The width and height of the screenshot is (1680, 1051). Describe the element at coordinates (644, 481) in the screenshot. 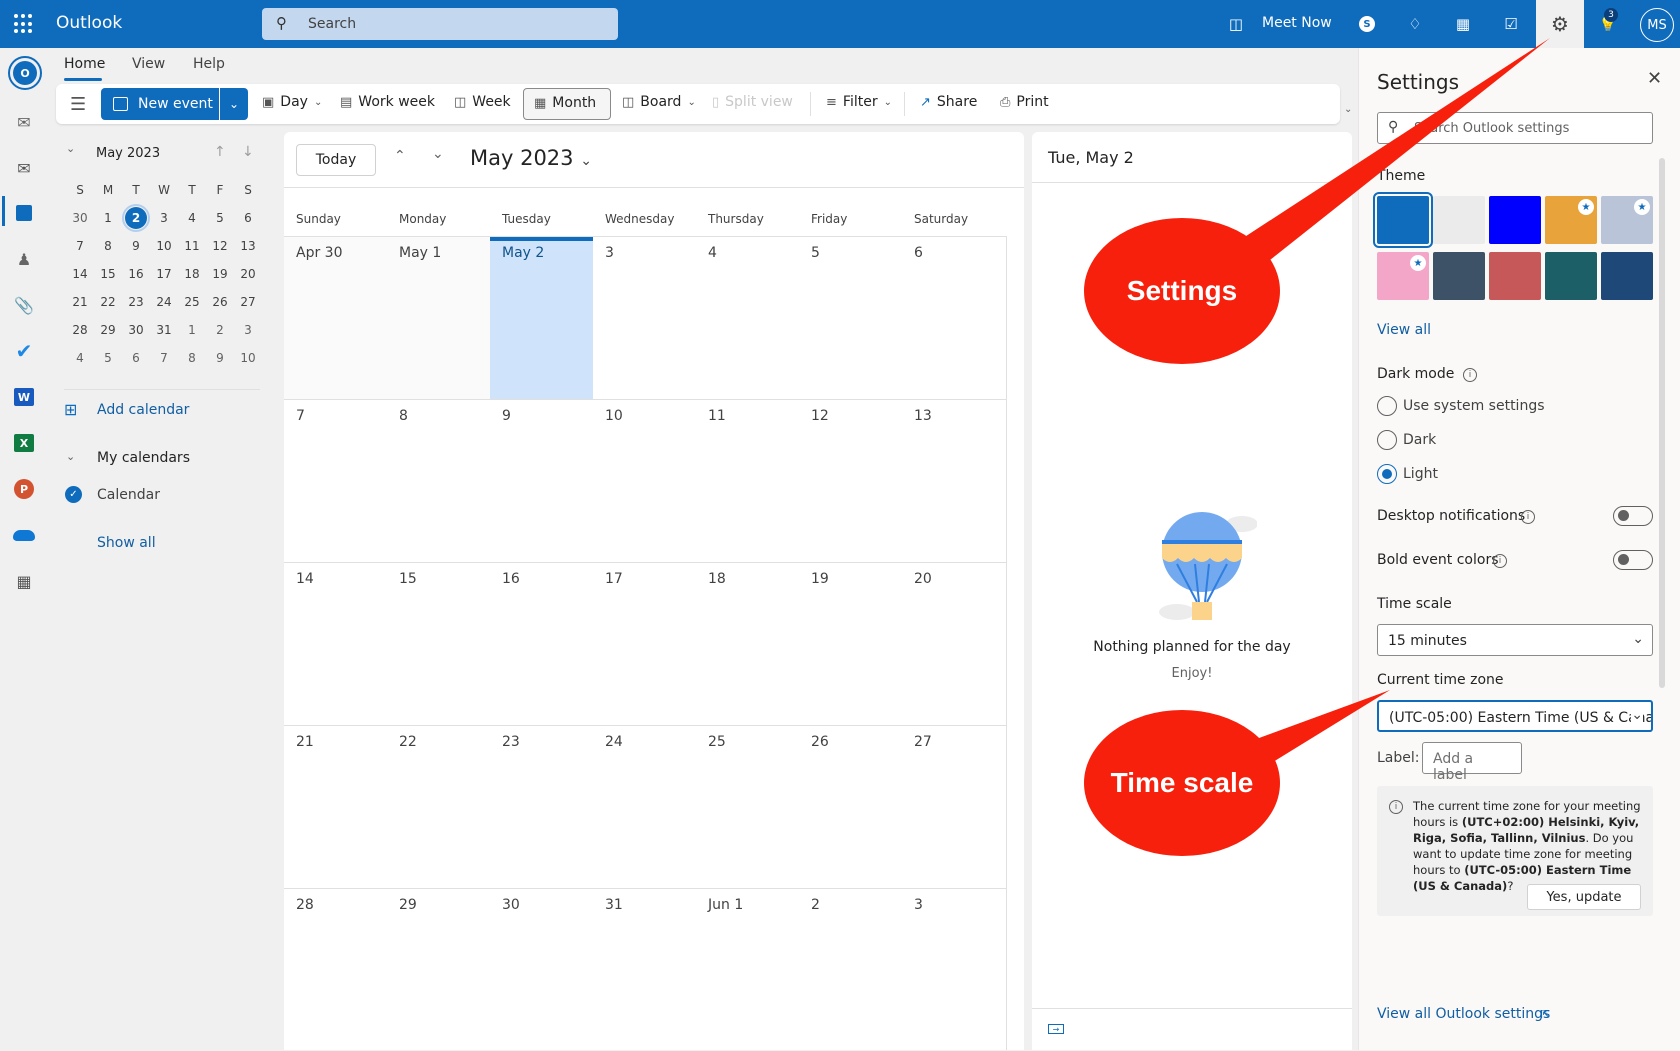

I see `day-cell: 10` at that location.